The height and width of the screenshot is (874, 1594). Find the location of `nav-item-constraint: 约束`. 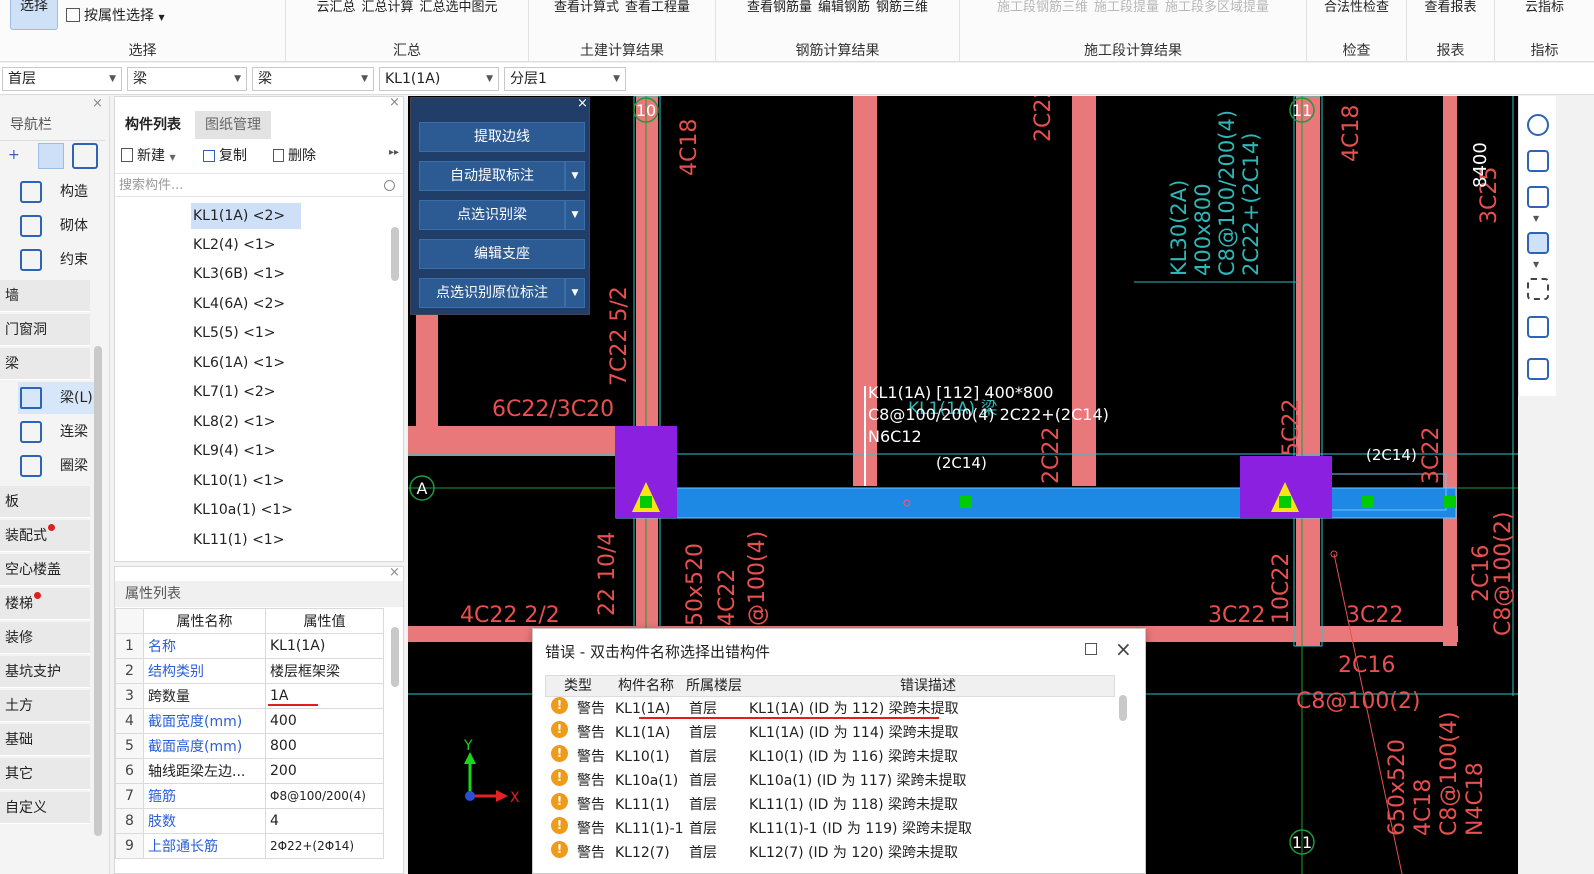

nav-item-constraint: 约束 is located at coordinates (58, 260).